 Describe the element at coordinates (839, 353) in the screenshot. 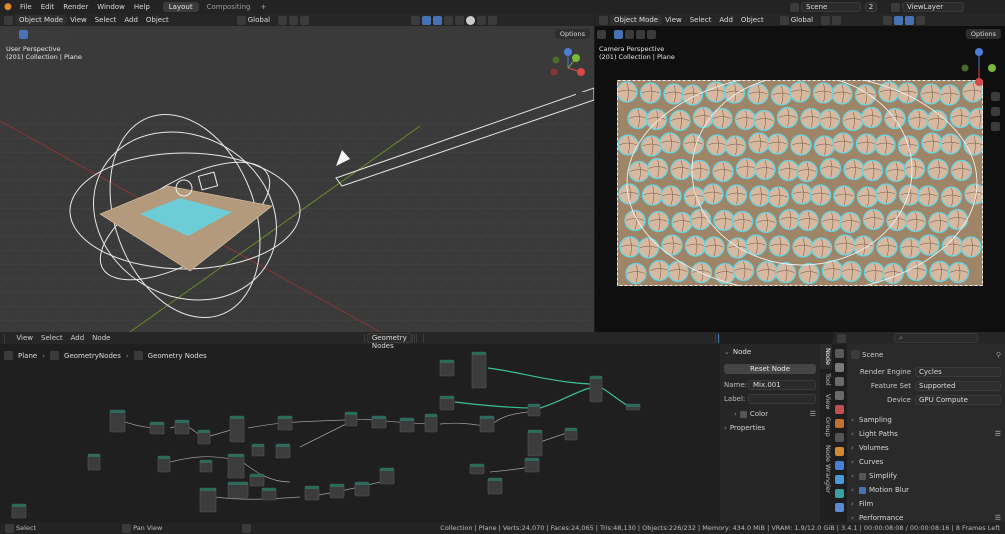

I see `tool-tab-icon` at that location.